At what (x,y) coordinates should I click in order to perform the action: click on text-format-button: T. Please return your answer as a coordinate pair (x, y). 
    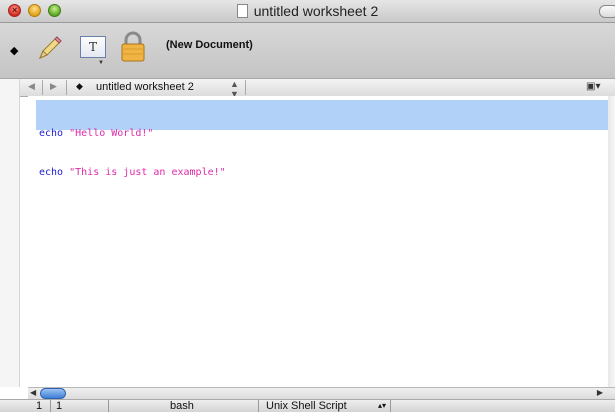
    Looking at the image, I should click on (93, 47).